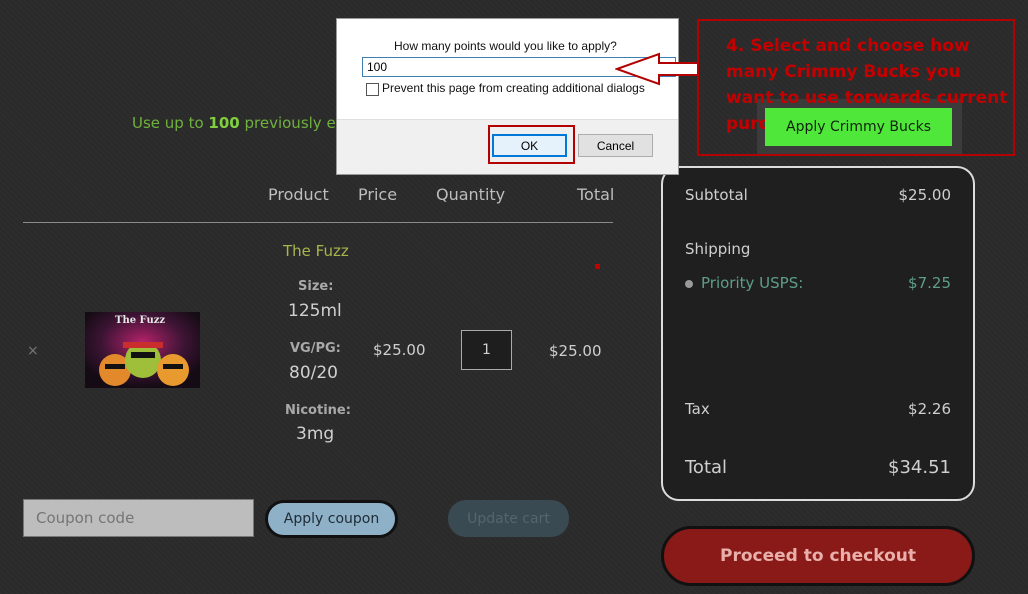  I want to click on annotation-arrow-icon, so click(657, 69).